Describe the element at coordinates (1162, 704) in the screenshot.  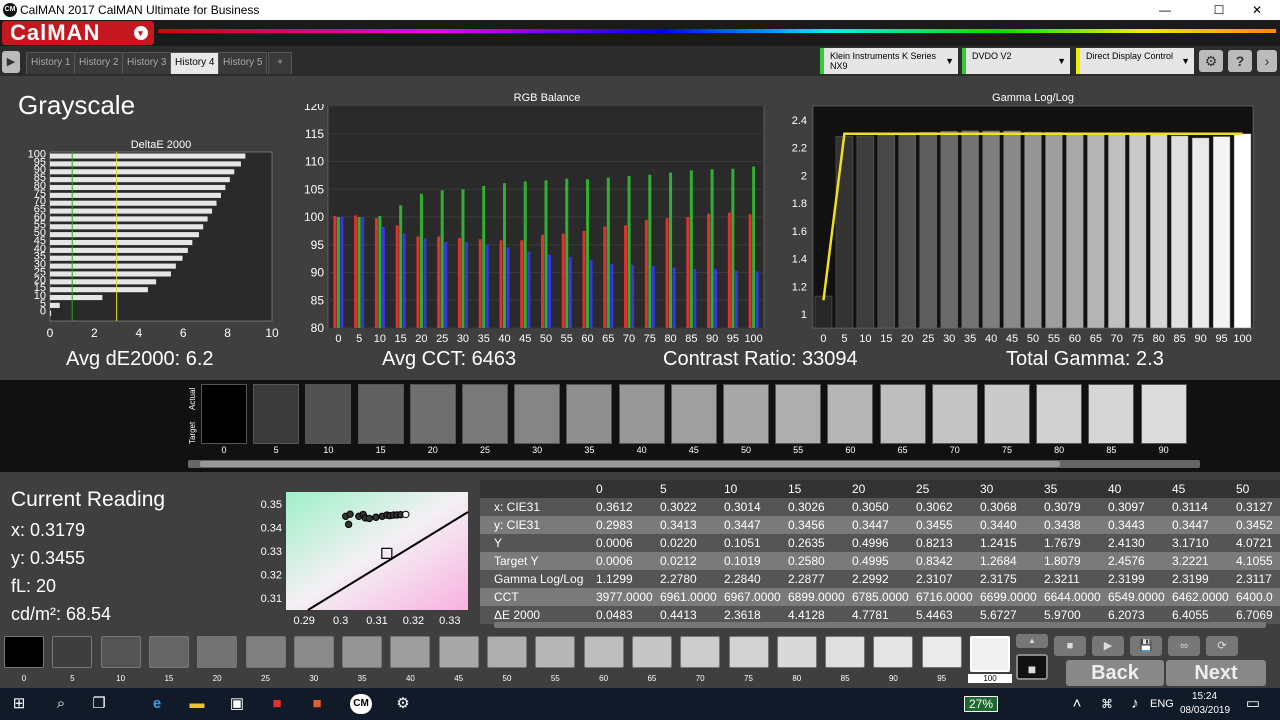
I see `language-indicator: ENG` at that location.